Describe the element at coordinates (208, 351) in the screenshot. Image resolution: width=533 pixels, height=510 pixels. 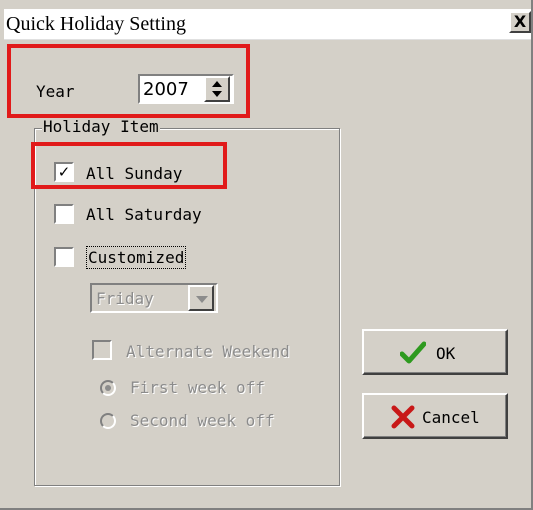
I see `alternate-weekend-label: Alternate Weekend` at that location.